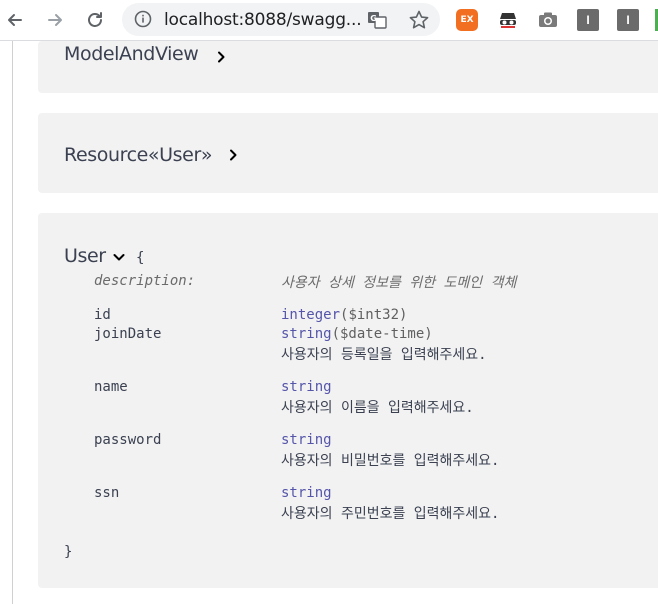 Image resolution: width=658 pixels, height=604 pixels. What do you see at coordinates (85, 256) in the screenshot?
I see `model-title: User` at bounding box center [85, 256].